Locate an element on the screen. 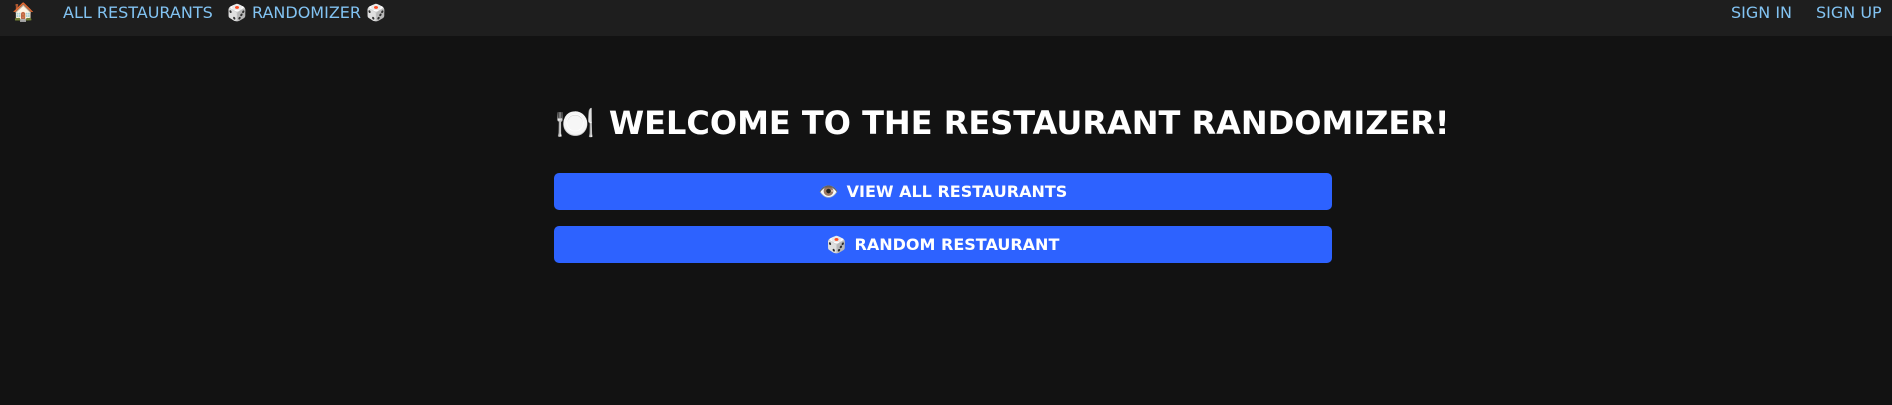 Image resolution: width=1892 pixels, height=405 pixels. nav-all-restaurants-link: ALL RESTAURANTS is located at coordinates (138, 13).